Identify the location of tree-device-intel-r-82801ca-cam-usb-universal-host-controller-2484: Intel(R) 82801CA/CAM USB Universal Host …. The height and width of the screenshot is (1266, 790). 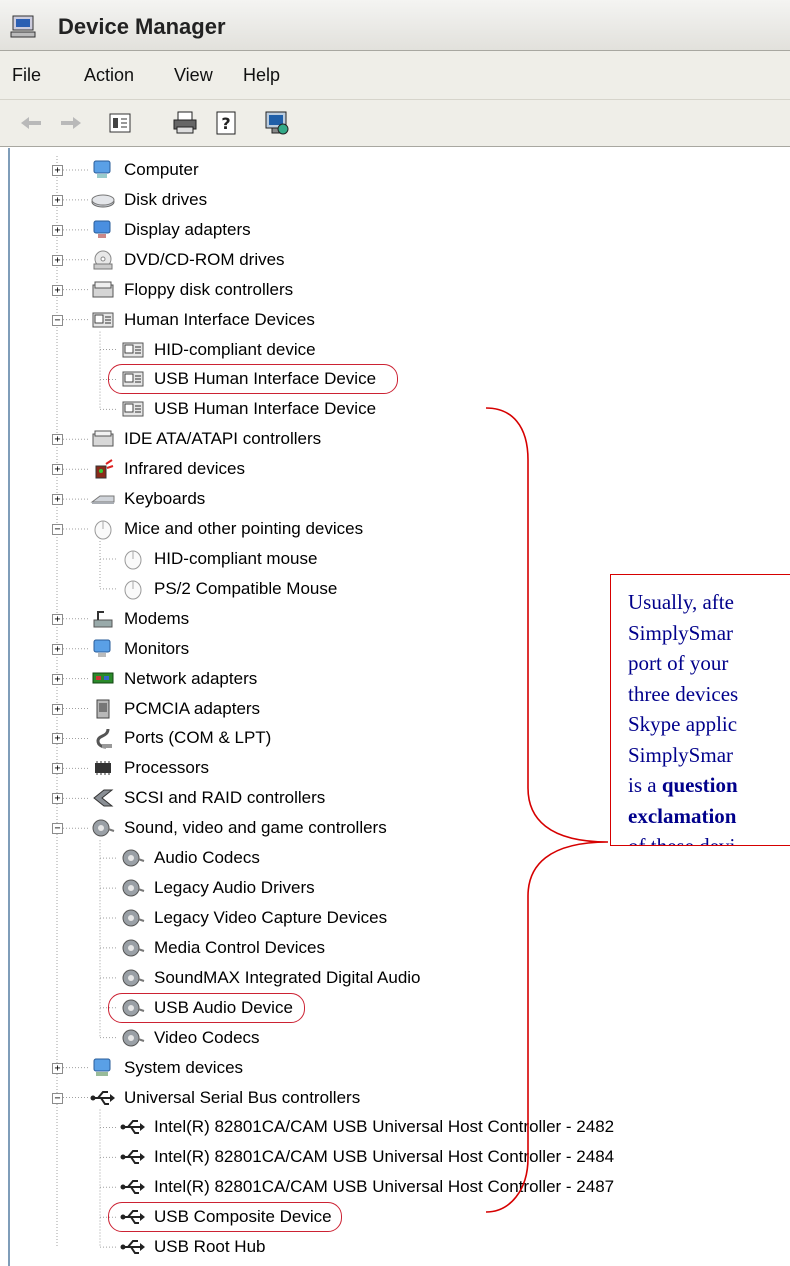
(367, 1157).